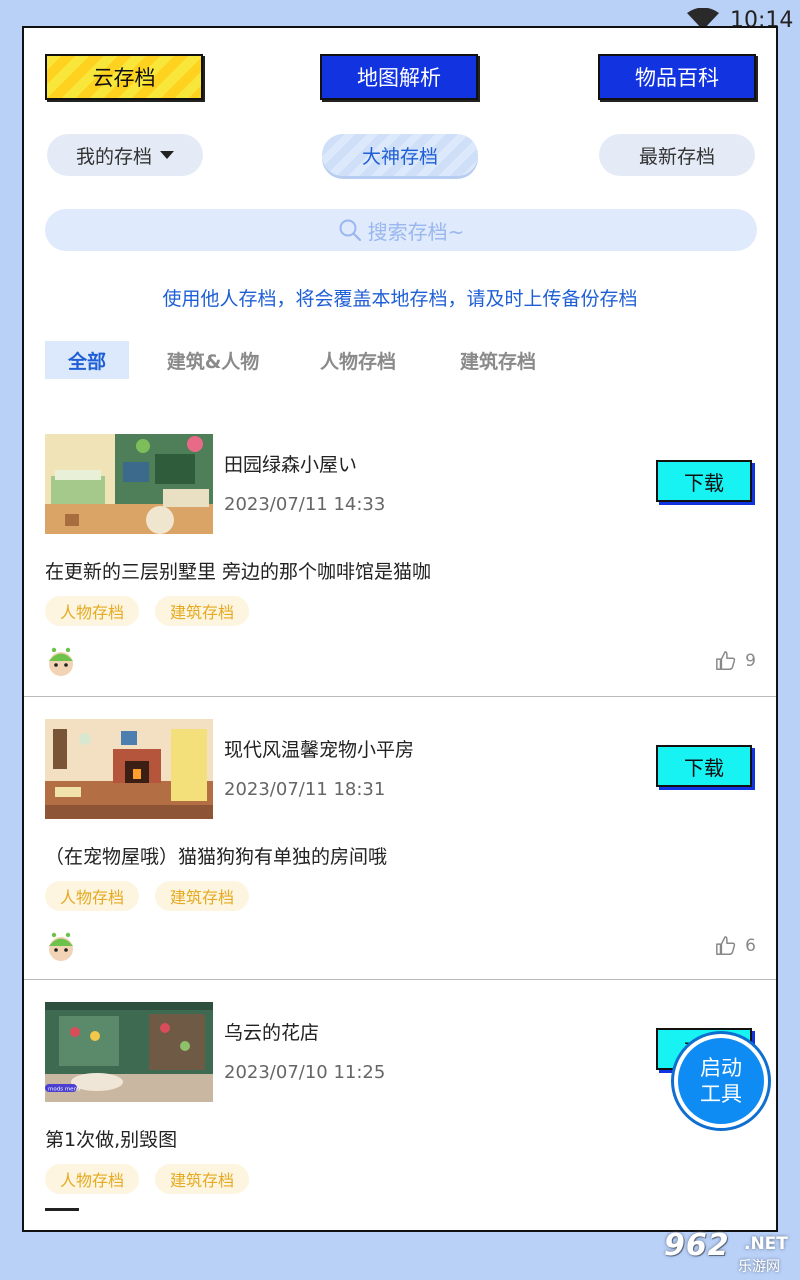  What do you see at coordinates (350, 230) in the screenshot?
I see `search-icon` at bounding box center [350, 230].